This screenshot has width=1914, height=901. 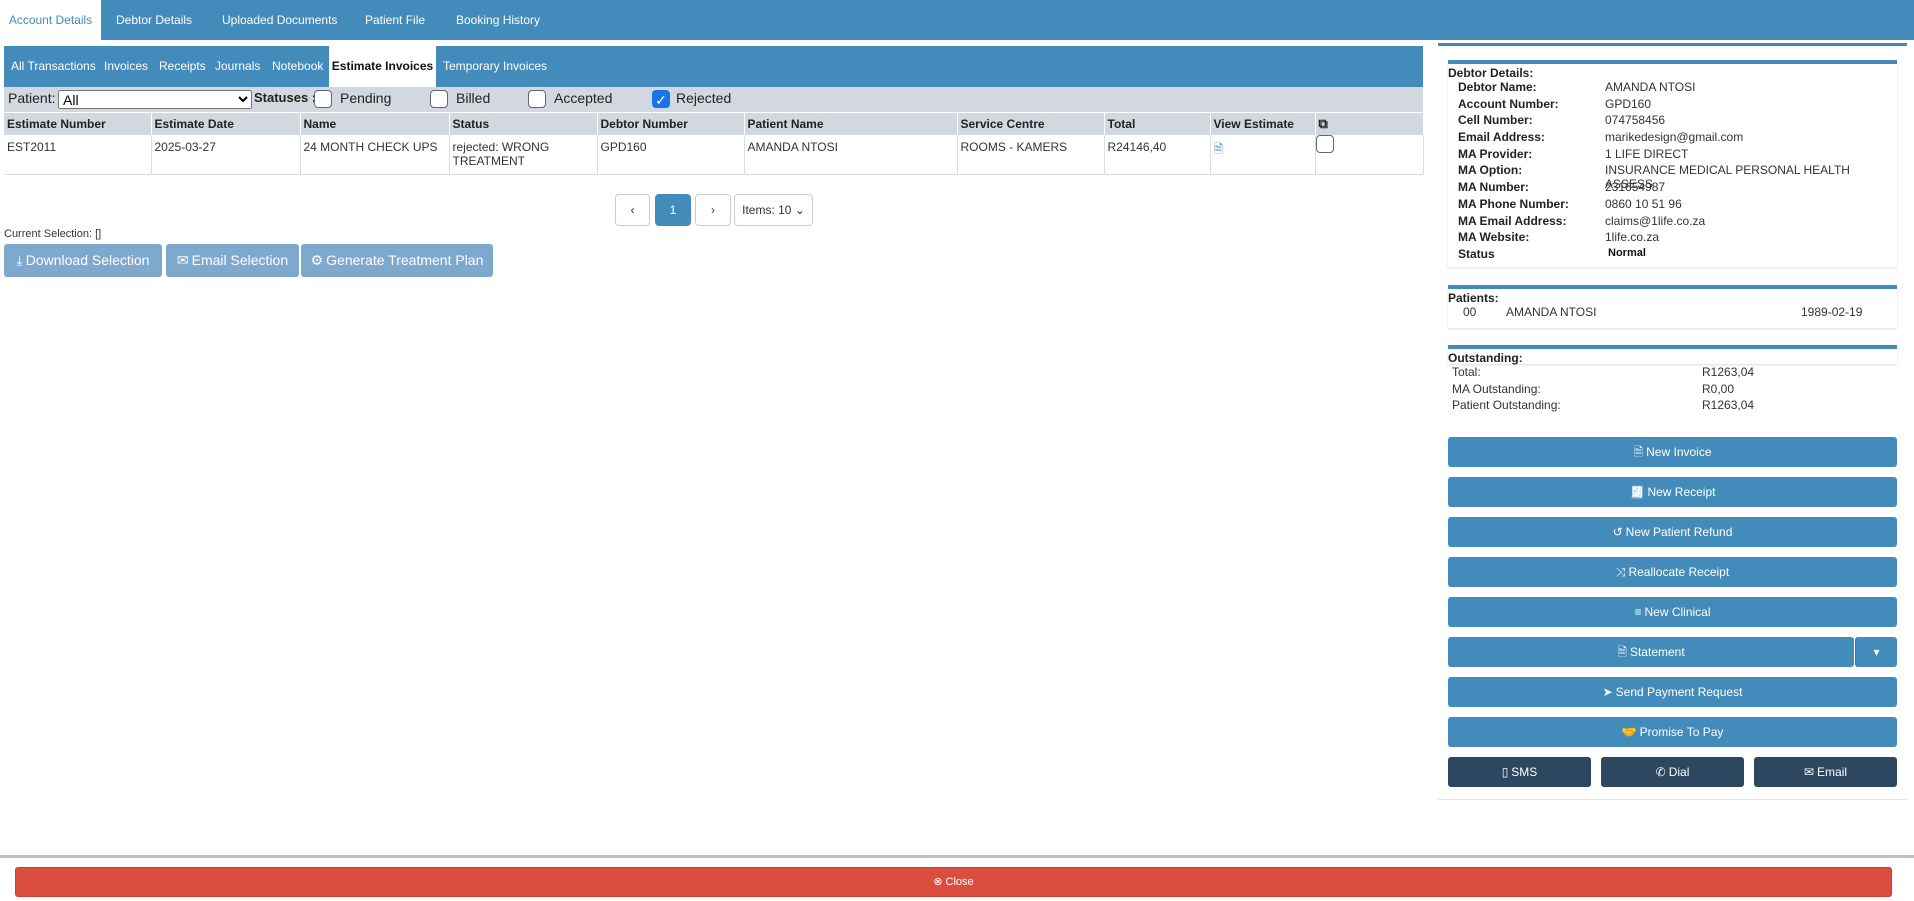 I want to click on statuses-label: Statuses :, so click(x=285, y=97).